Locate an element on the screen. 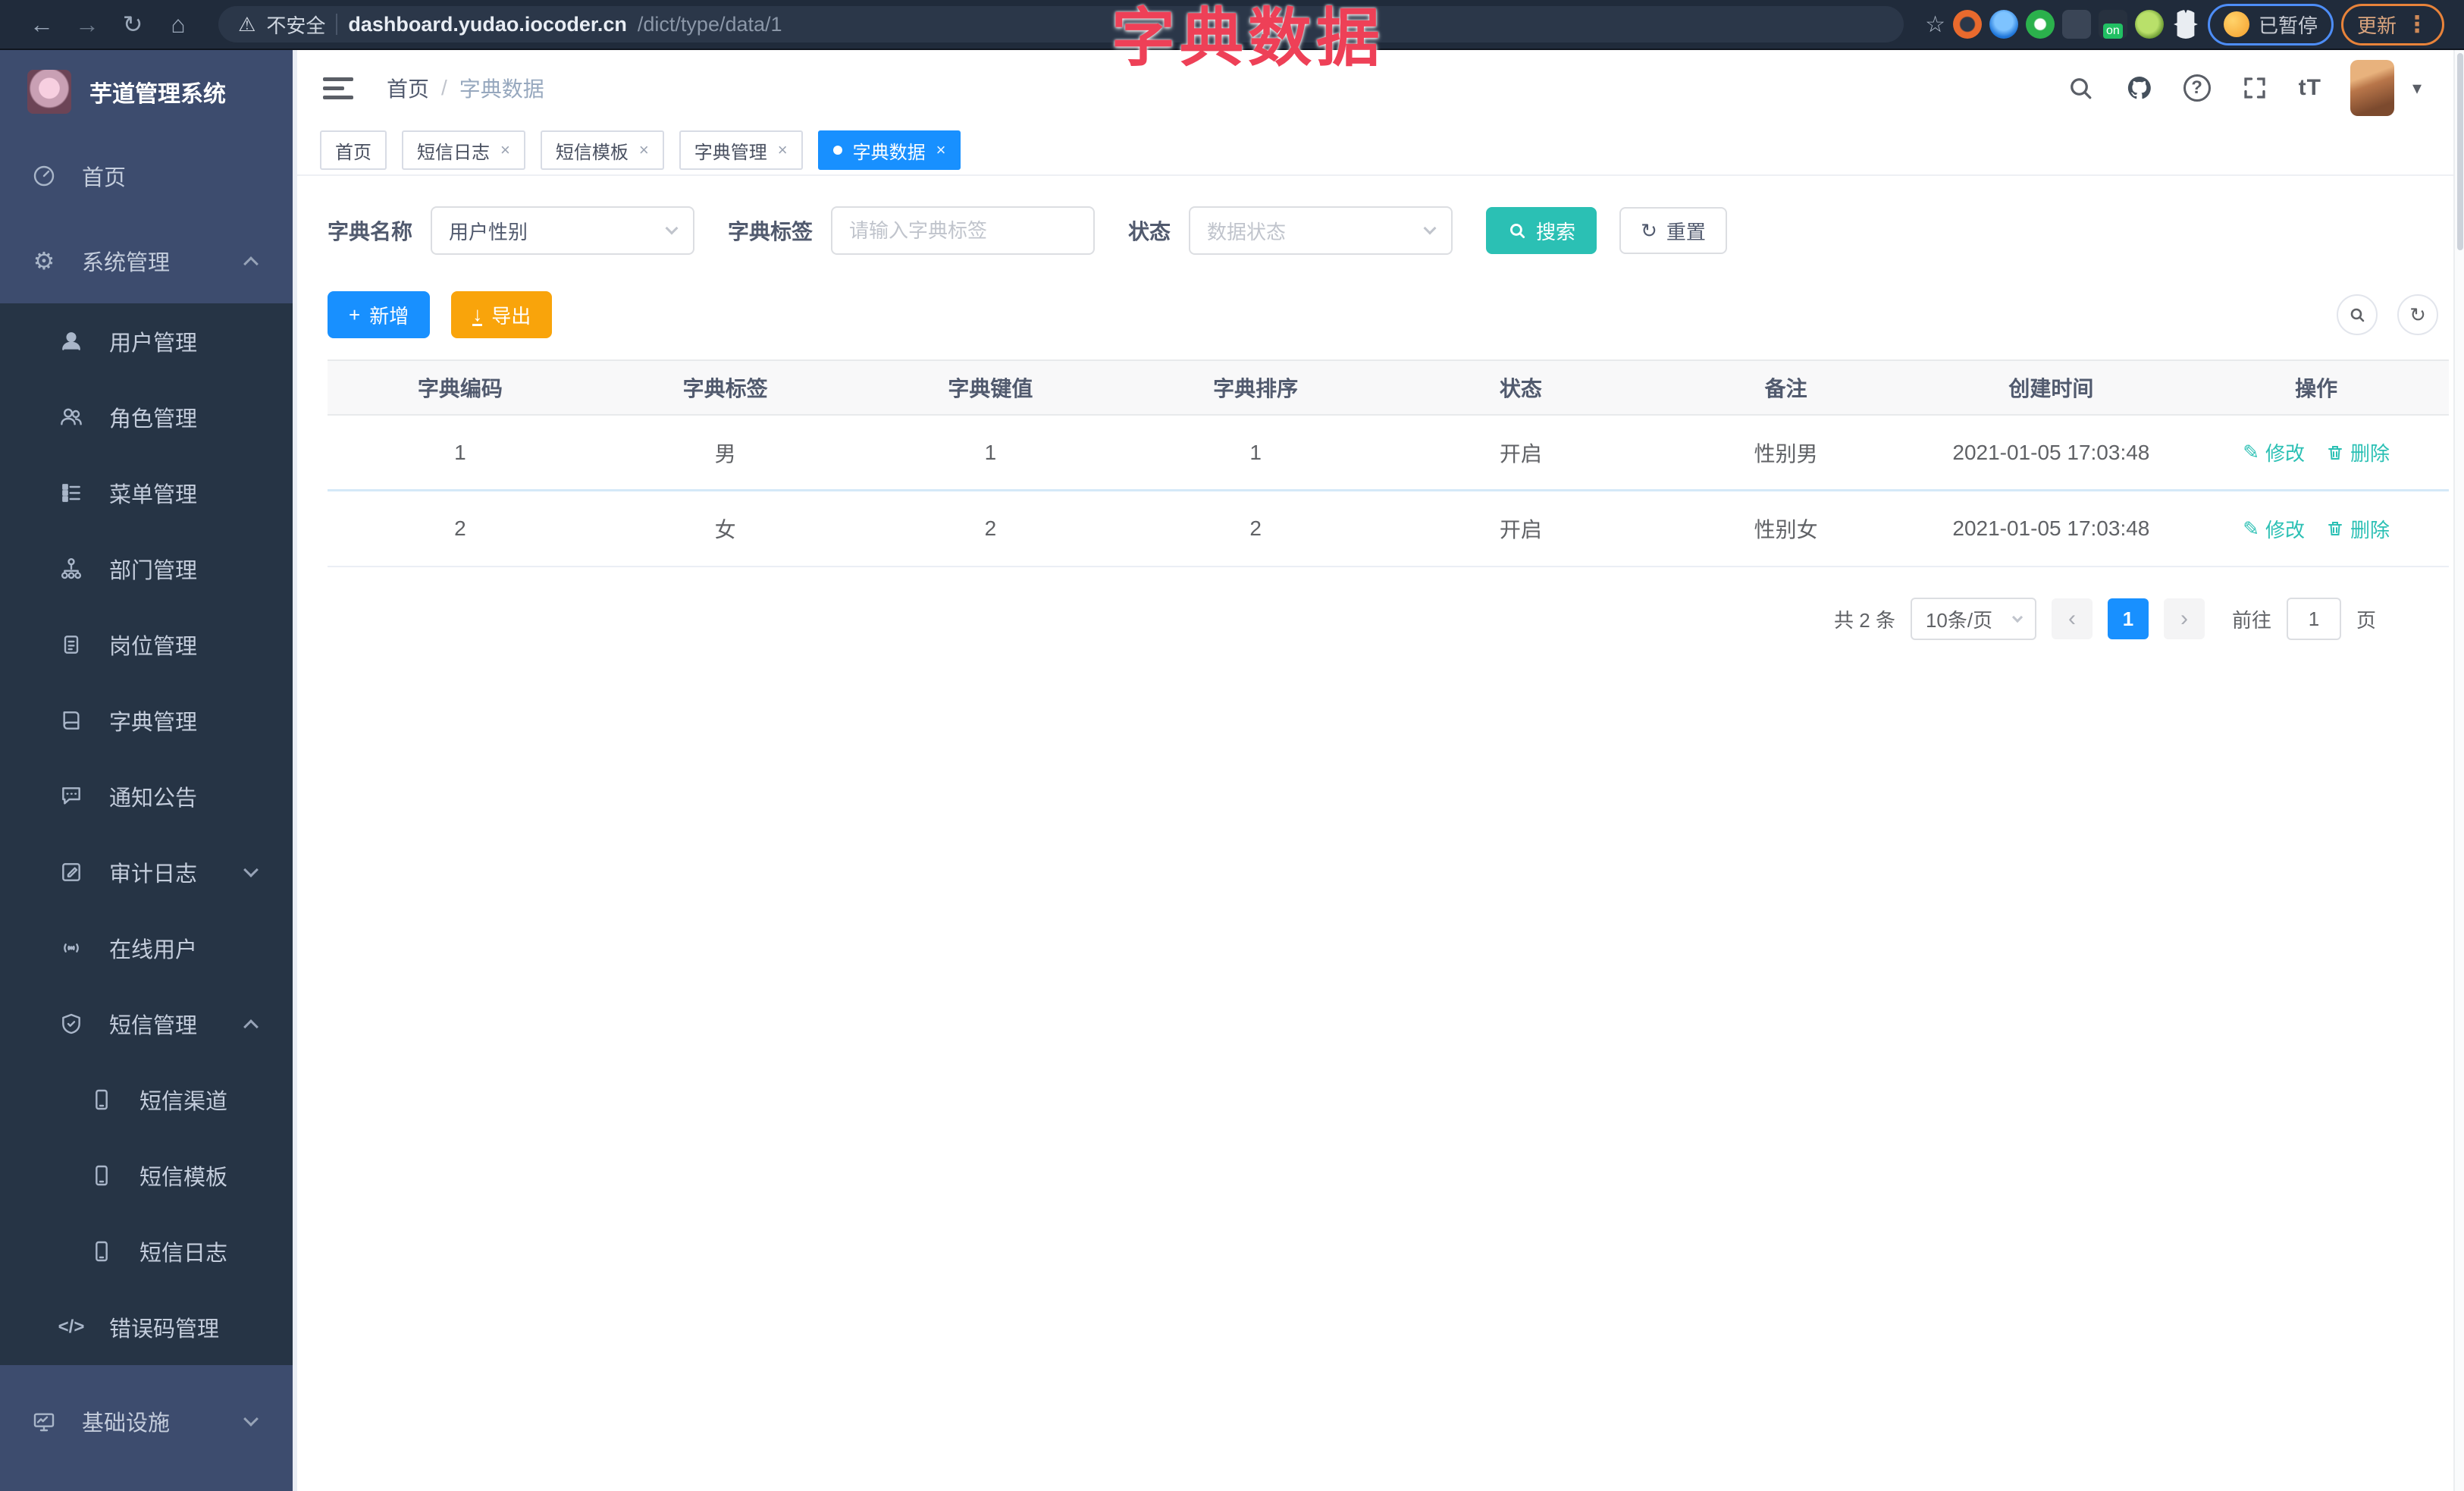 The height and width of the screenshot is (1491, 2464). sidebar-item-audit-log: 审计日志 is located at coordinates (146, 872).